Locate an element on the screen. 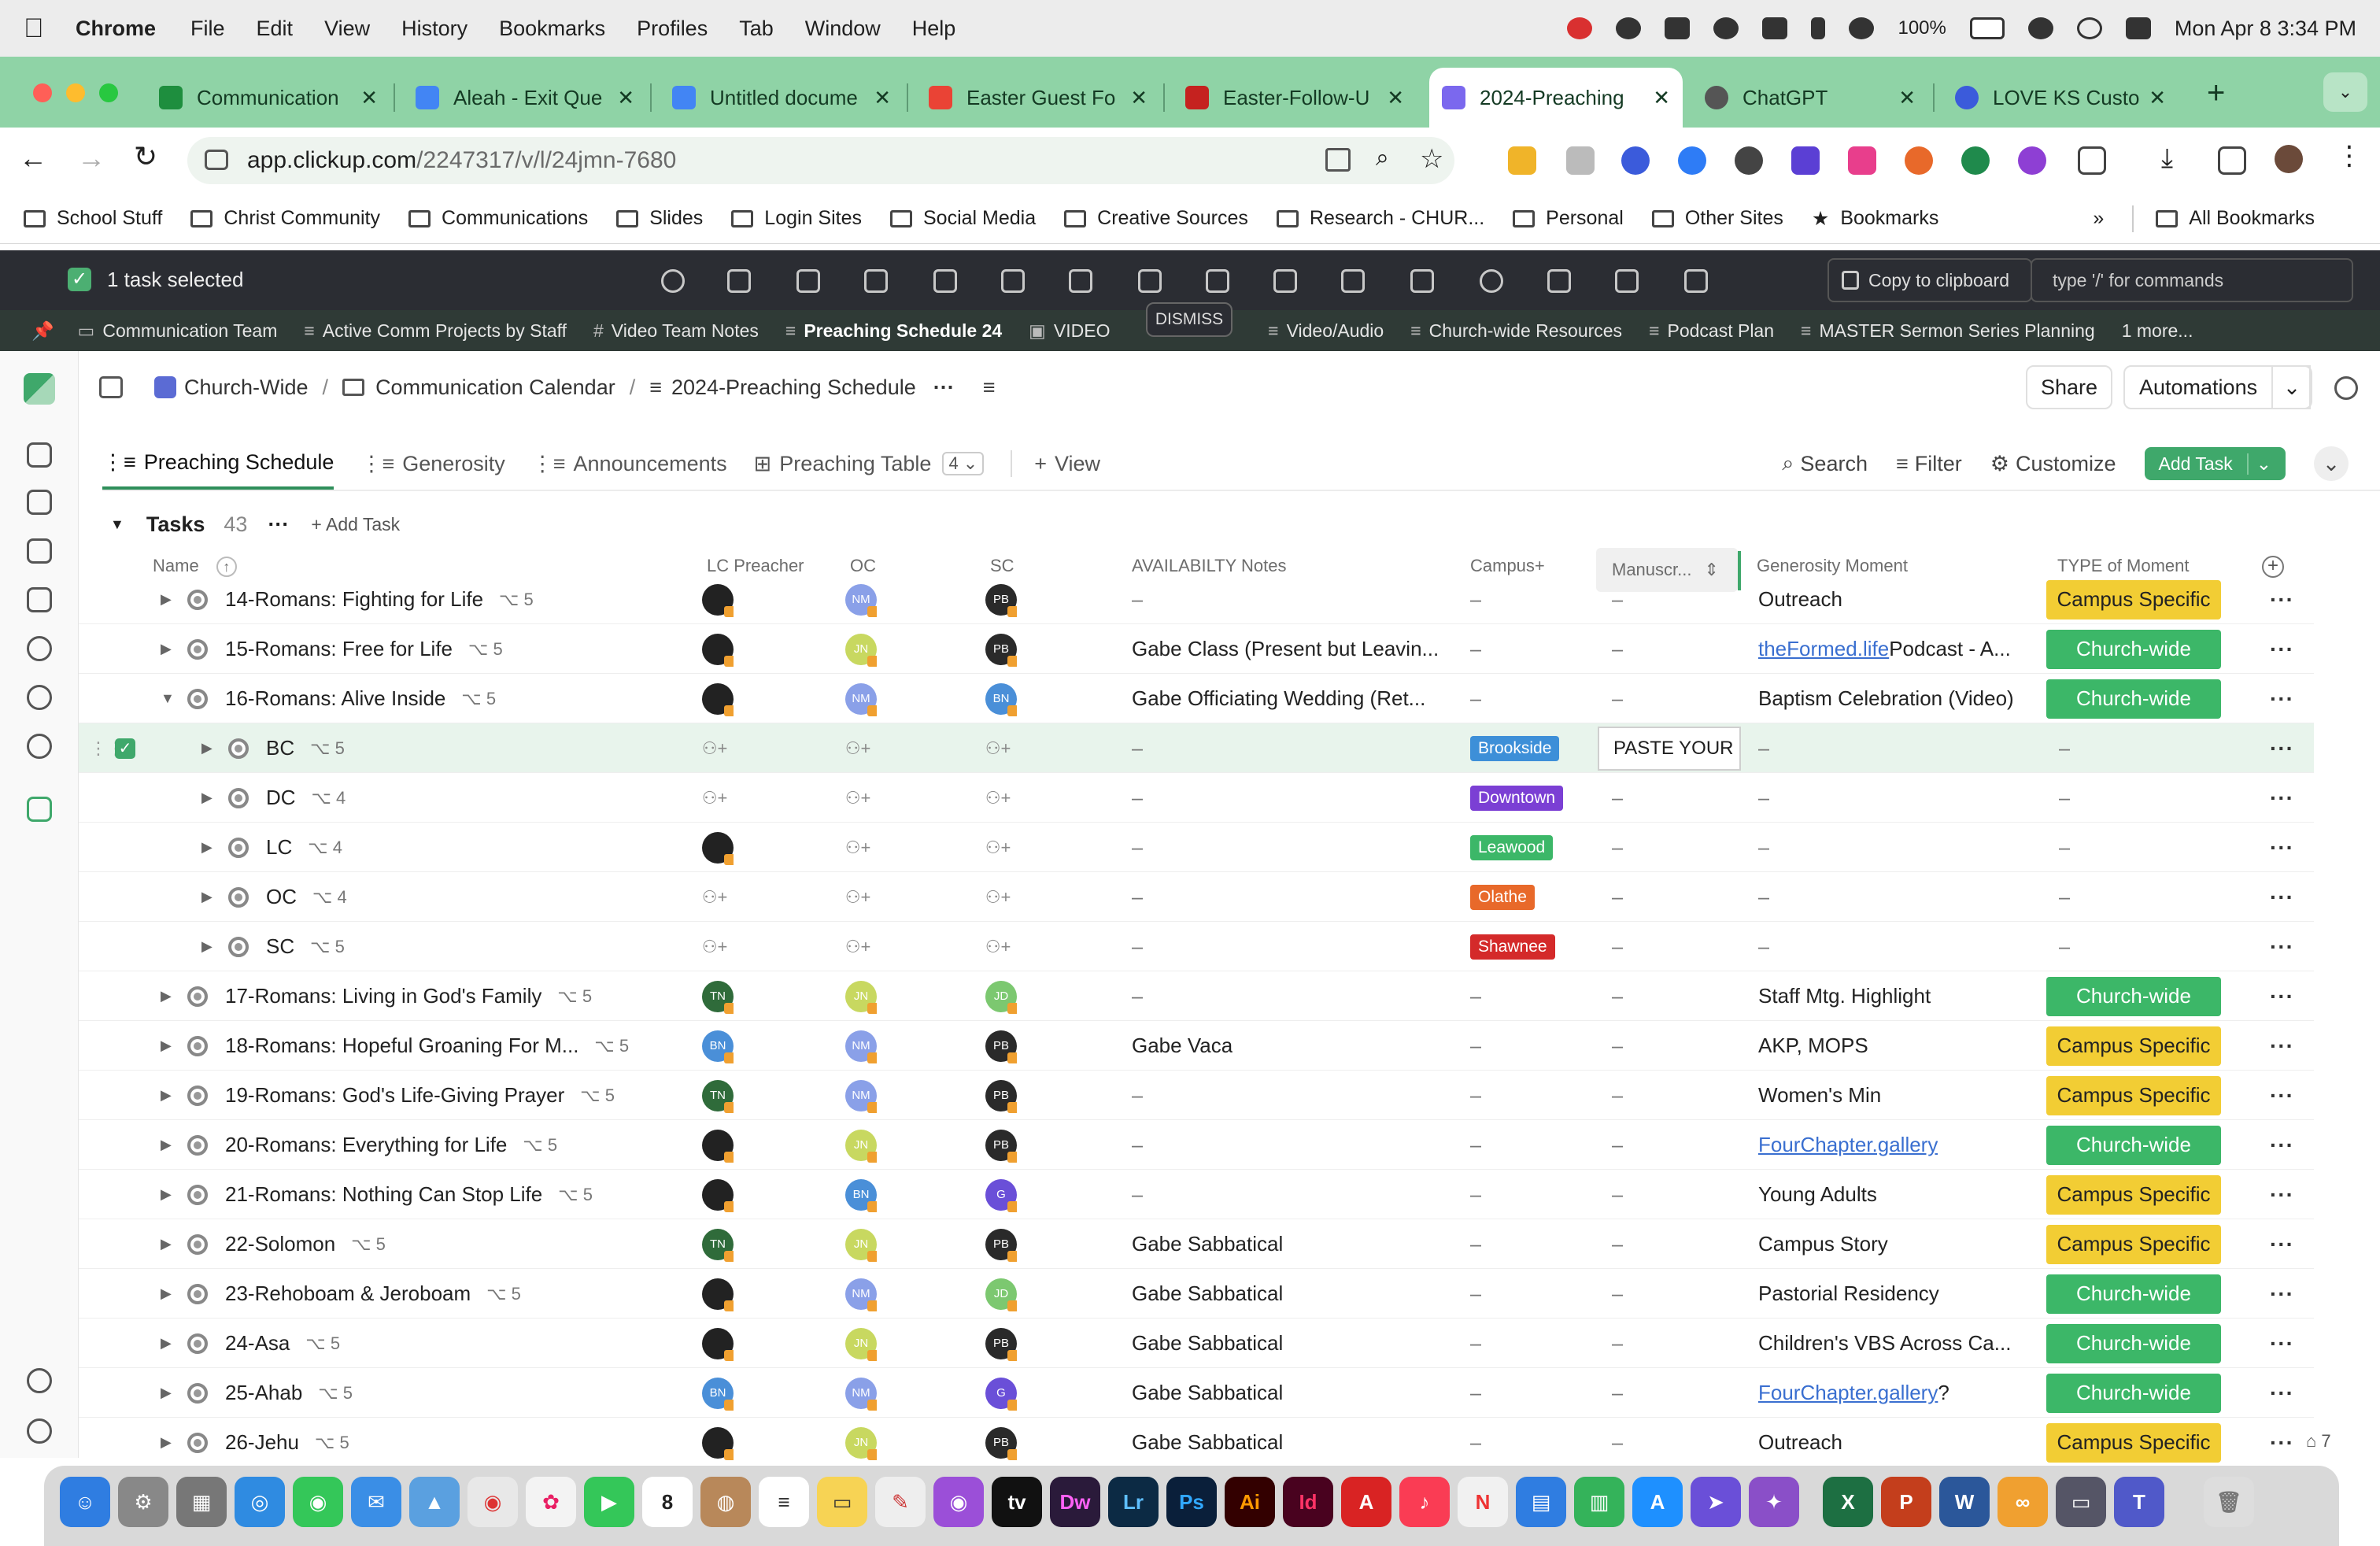  bookmark-item: ★ Bookmarks is located at coordinates (1875, 219).